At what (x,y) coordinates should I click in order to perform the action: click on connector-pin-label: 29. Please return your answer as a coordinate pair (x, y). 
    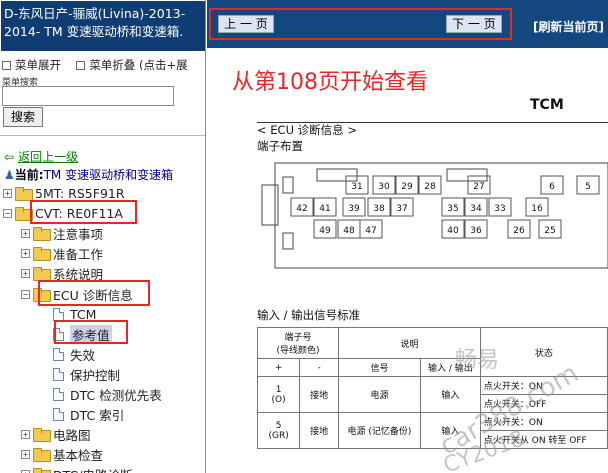
    Looking at the image, I should click on (407, 187).